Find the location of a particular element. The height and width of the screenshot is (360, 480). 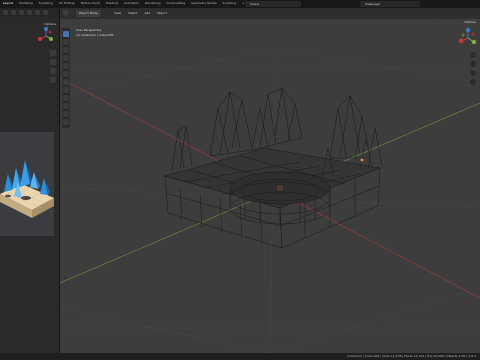

rotate-tool is located at coordinates (66, 58).